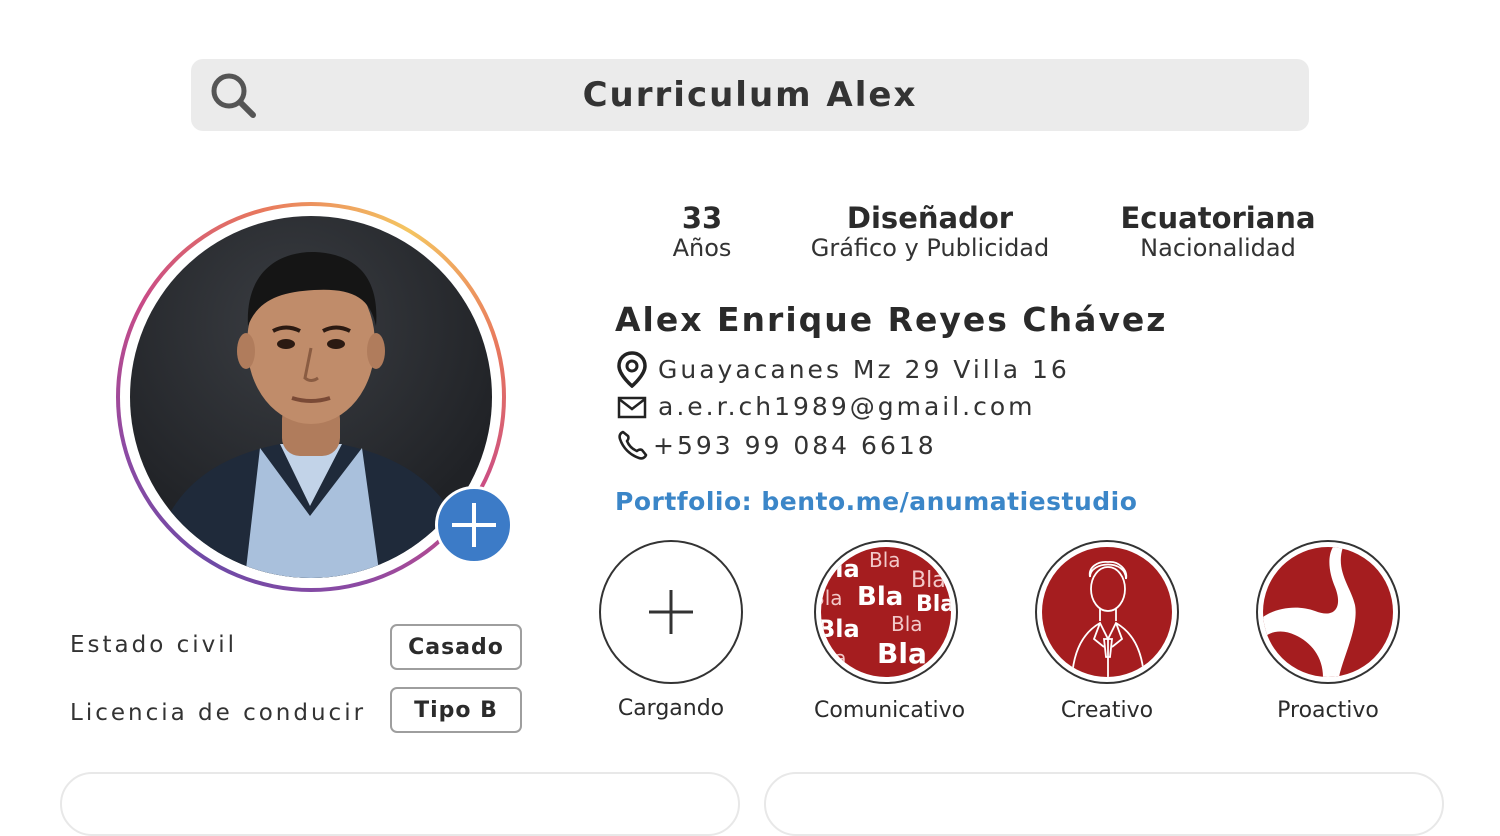 The width and height of the screenshot is (1500, 836). I want to click on abstract-shape-icon, so click(1328, 612).